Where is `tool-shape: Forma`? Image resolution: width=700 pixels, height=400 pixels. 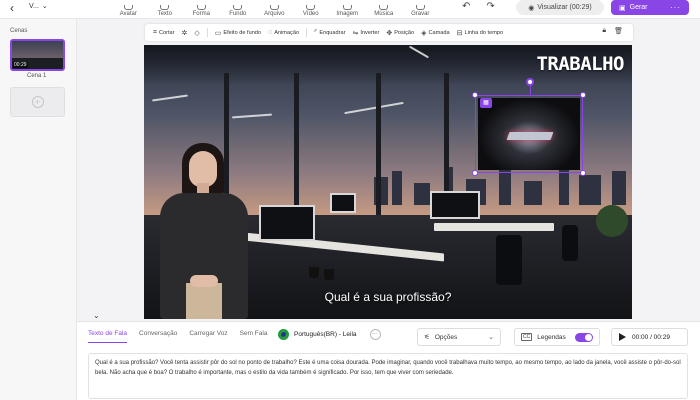 tool-shape: Forma is located at coordinates (201, 9).